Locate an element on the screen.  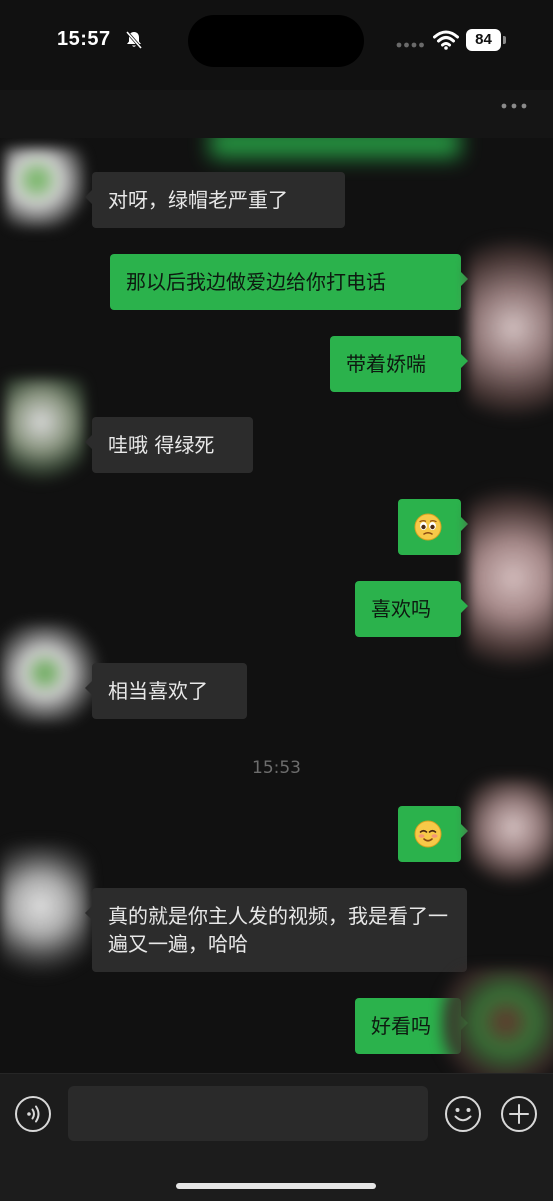
message-bubble-incoming: 相当喜欢了 is located at coordinates (166, 691).